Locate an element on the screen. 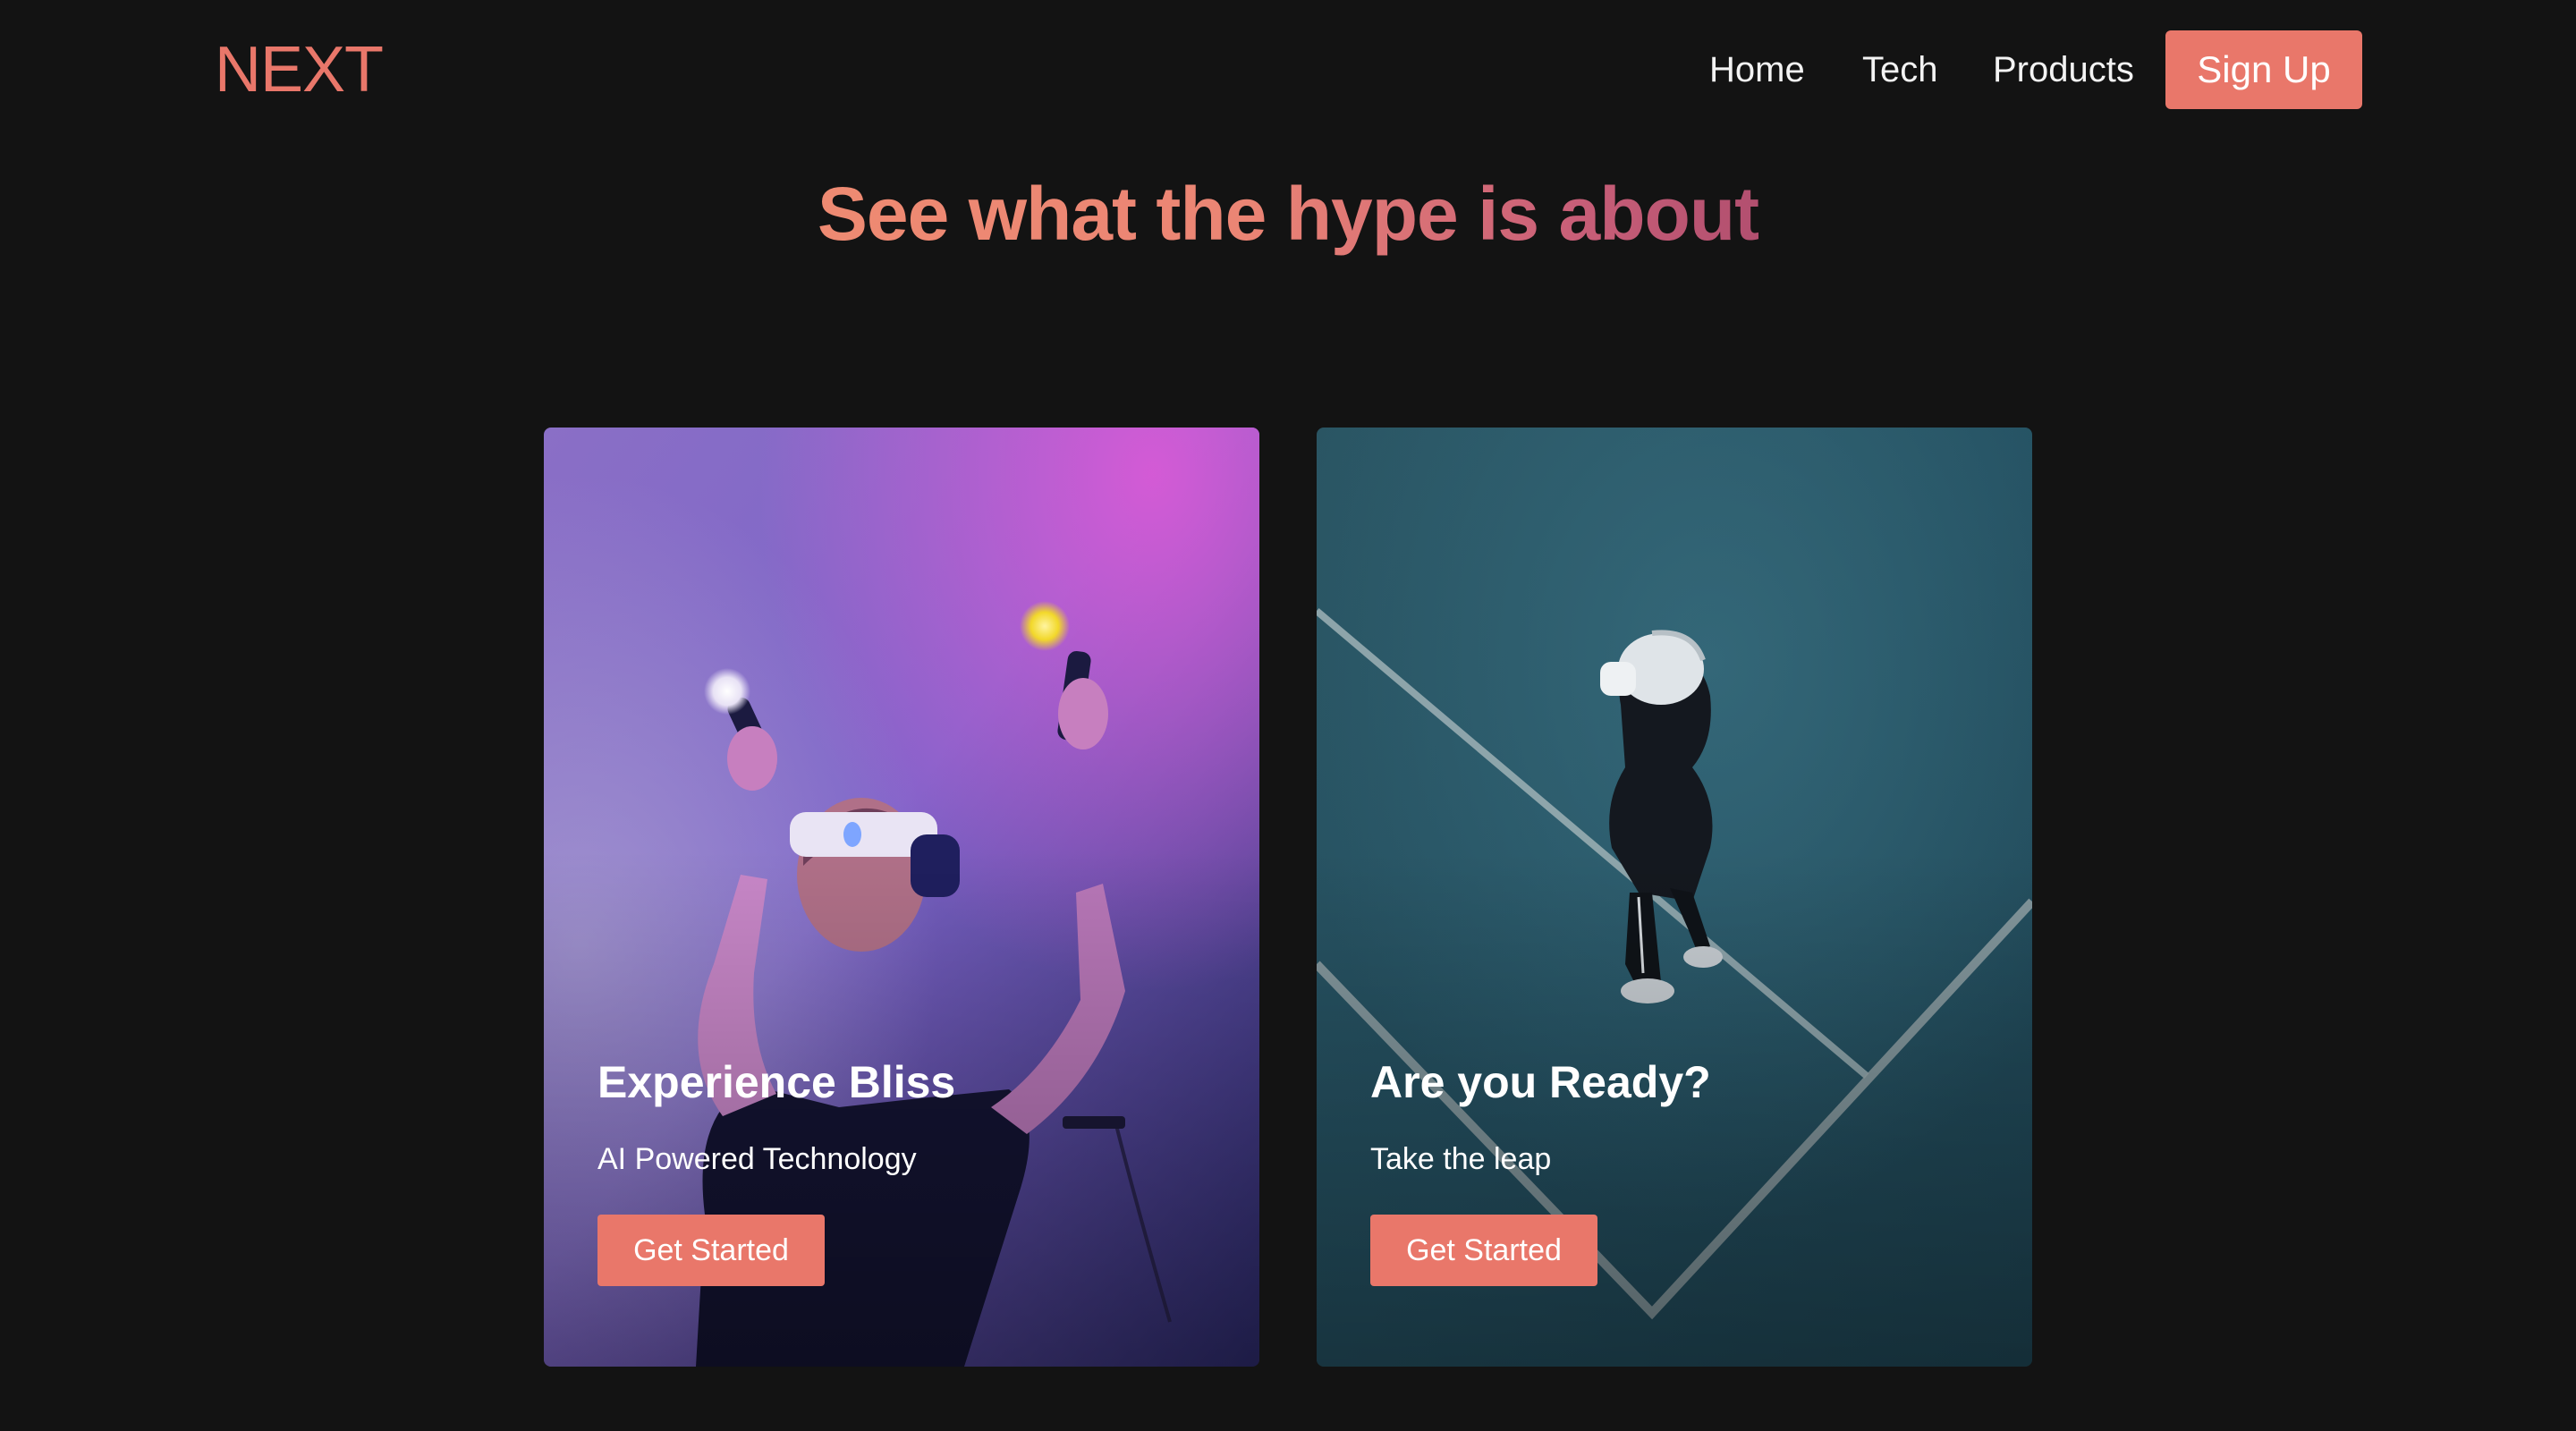  sign-up-button: Sign Up is located at coordinates (2263, 70).